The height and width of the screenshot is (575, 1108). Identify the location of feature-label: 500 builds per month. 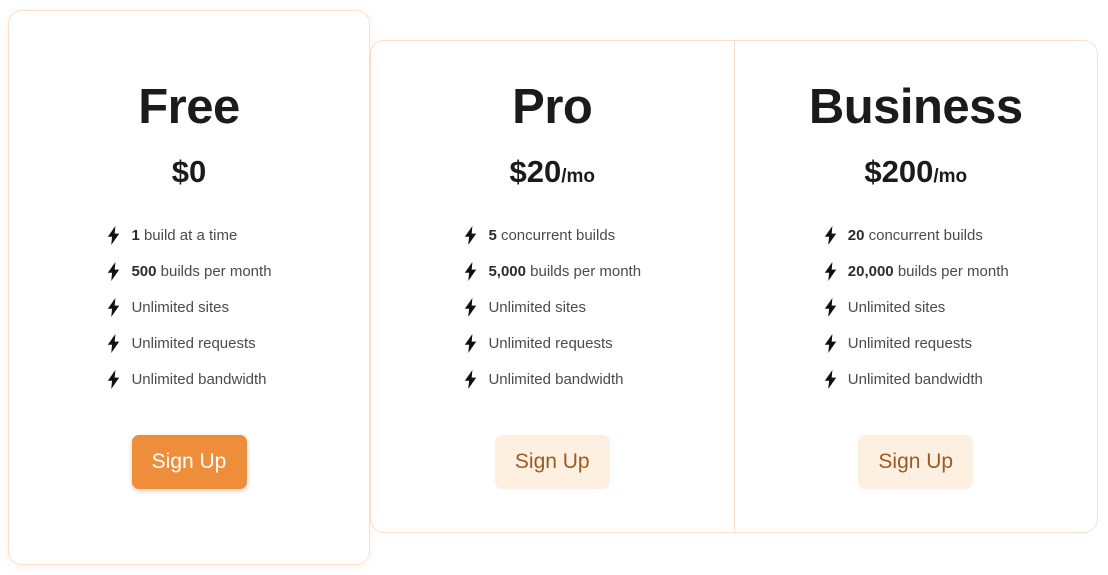
(201, 271).